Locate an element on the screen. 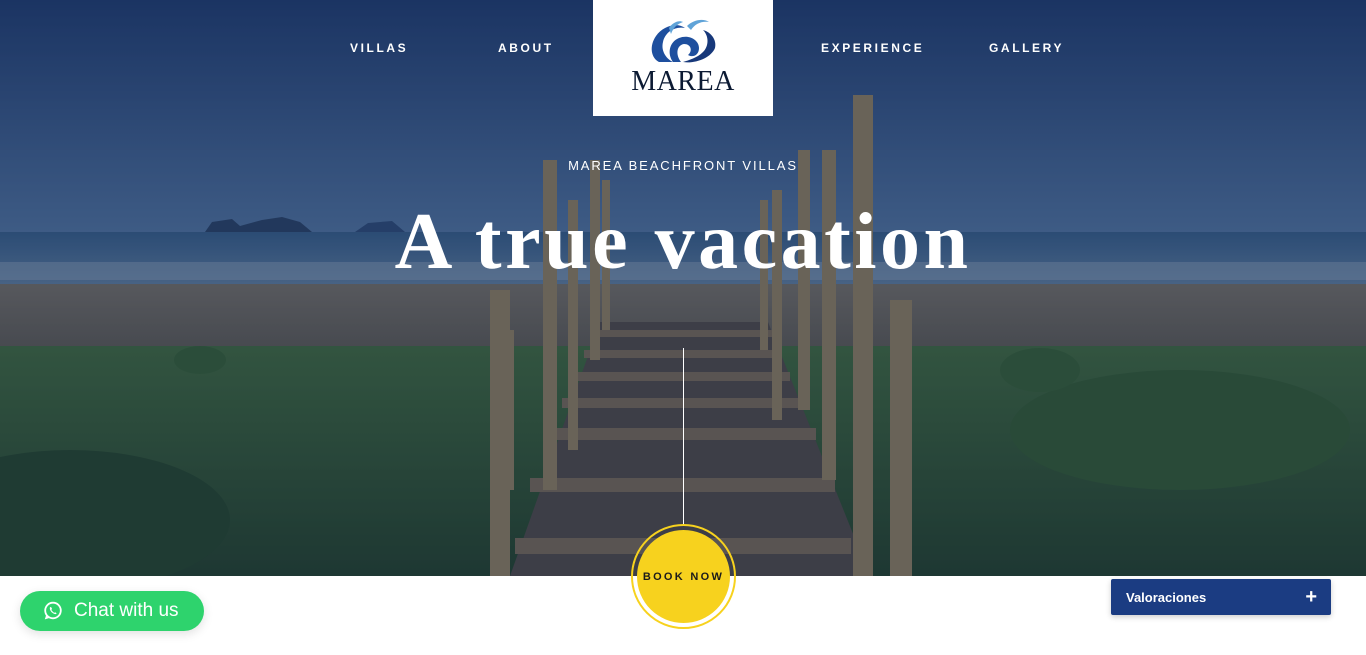 The image size is (1366, 655). logo-wordmark: MAREA is located at coordinates (683, 81).